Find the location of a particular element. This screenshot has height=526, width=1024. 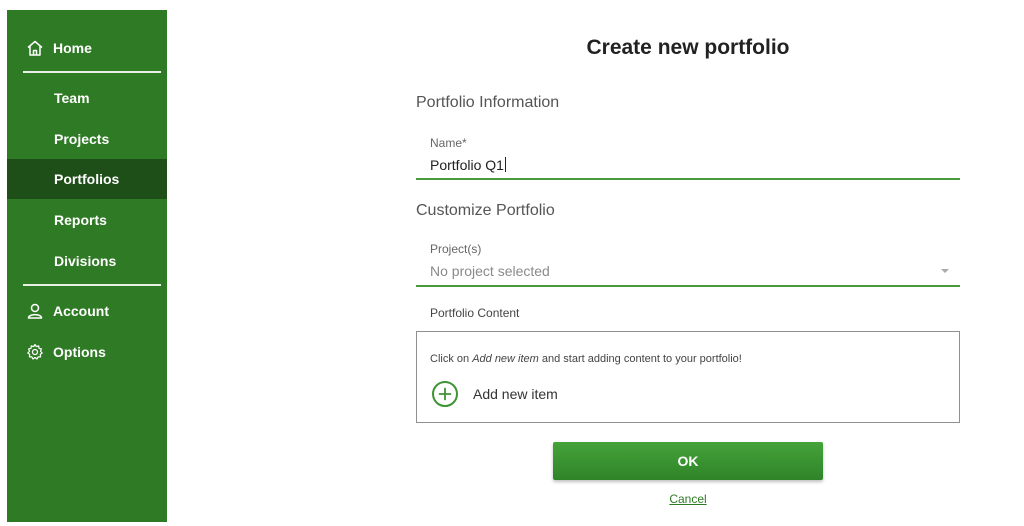

page-title: Create new portfolio is located at coordinates (688, 47).